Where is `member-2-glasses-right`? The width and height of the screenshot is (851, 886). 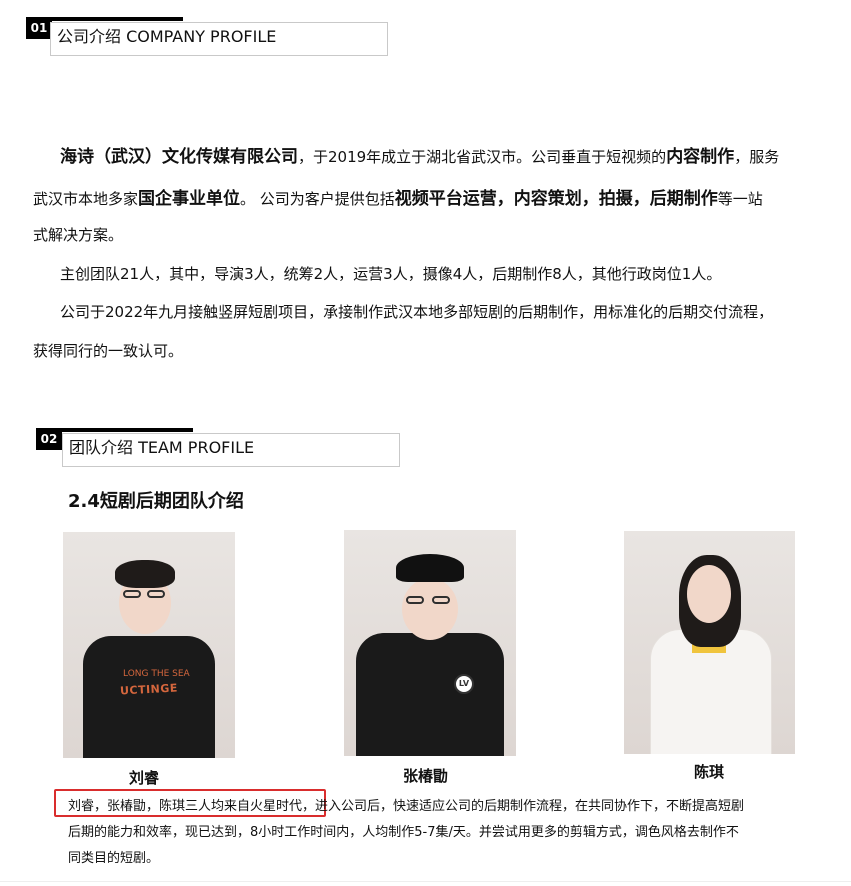 member-2-glasses-right is located at coordinates (441, 600).